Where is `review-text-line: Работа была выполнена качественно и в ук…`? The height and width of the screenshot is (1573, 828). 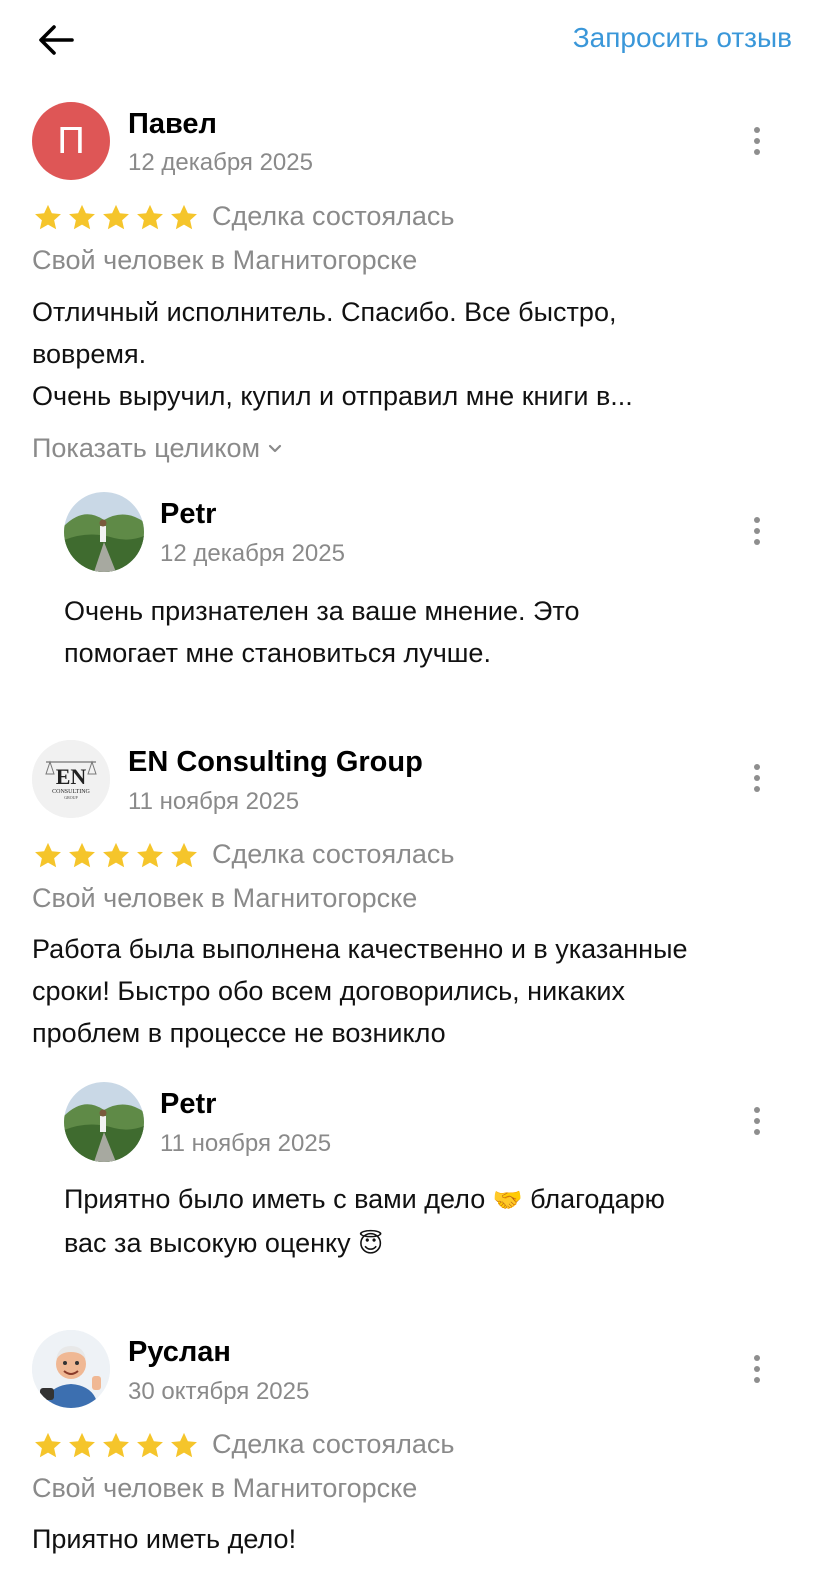
review-text-line: Работа была выполнена качественно и в ук… is located at coordinates (360, 949).